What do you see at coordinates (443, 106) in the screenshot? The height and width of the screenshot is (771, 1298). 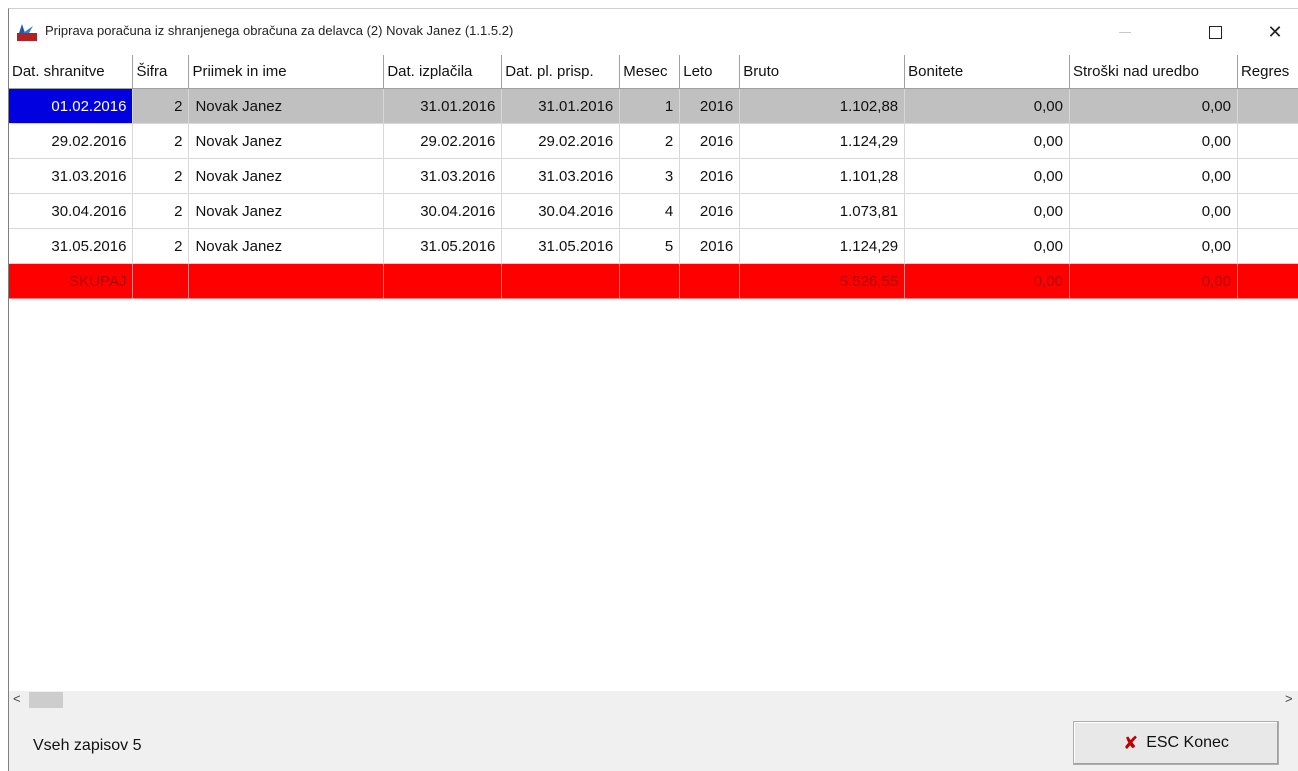 I see `cell-dat-izplacila: 31.01.2016` at bounding box center [443, 106].